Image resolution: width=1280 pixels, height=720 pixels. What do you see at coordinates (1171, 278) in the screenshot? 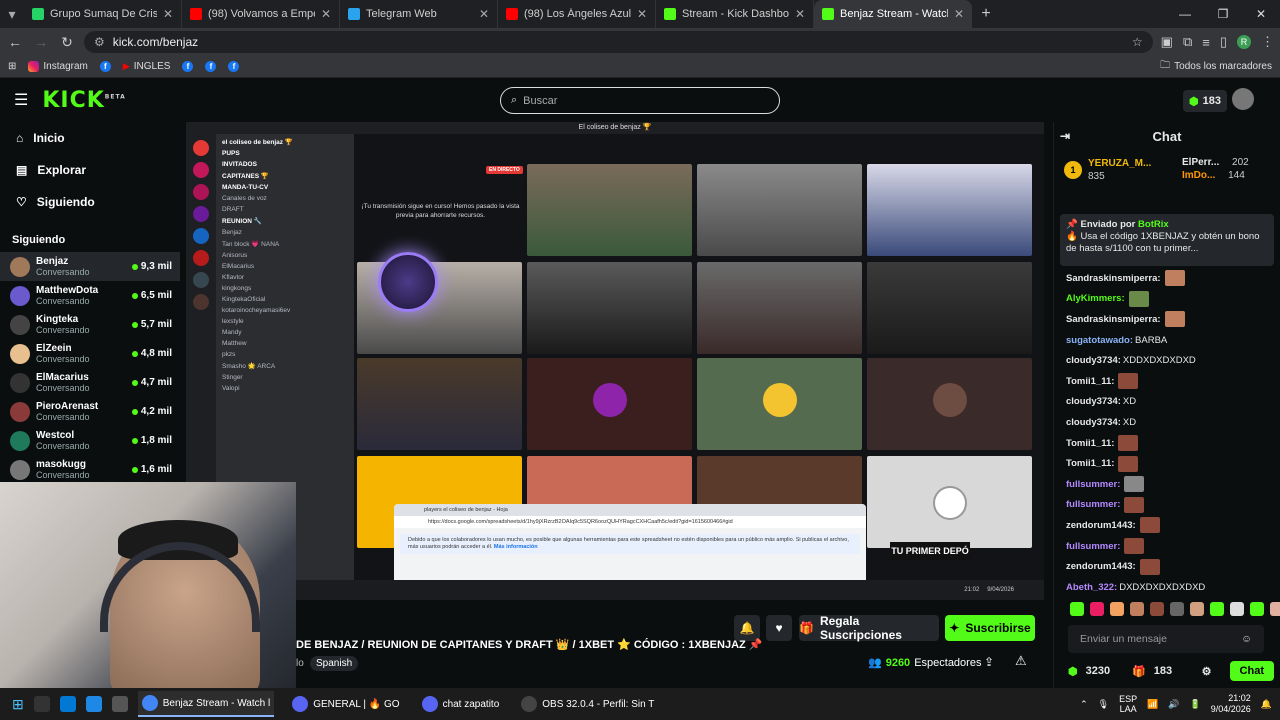
I see `chat-message: Sandraskinsmiperra:` at bounding box center [1171, 278].